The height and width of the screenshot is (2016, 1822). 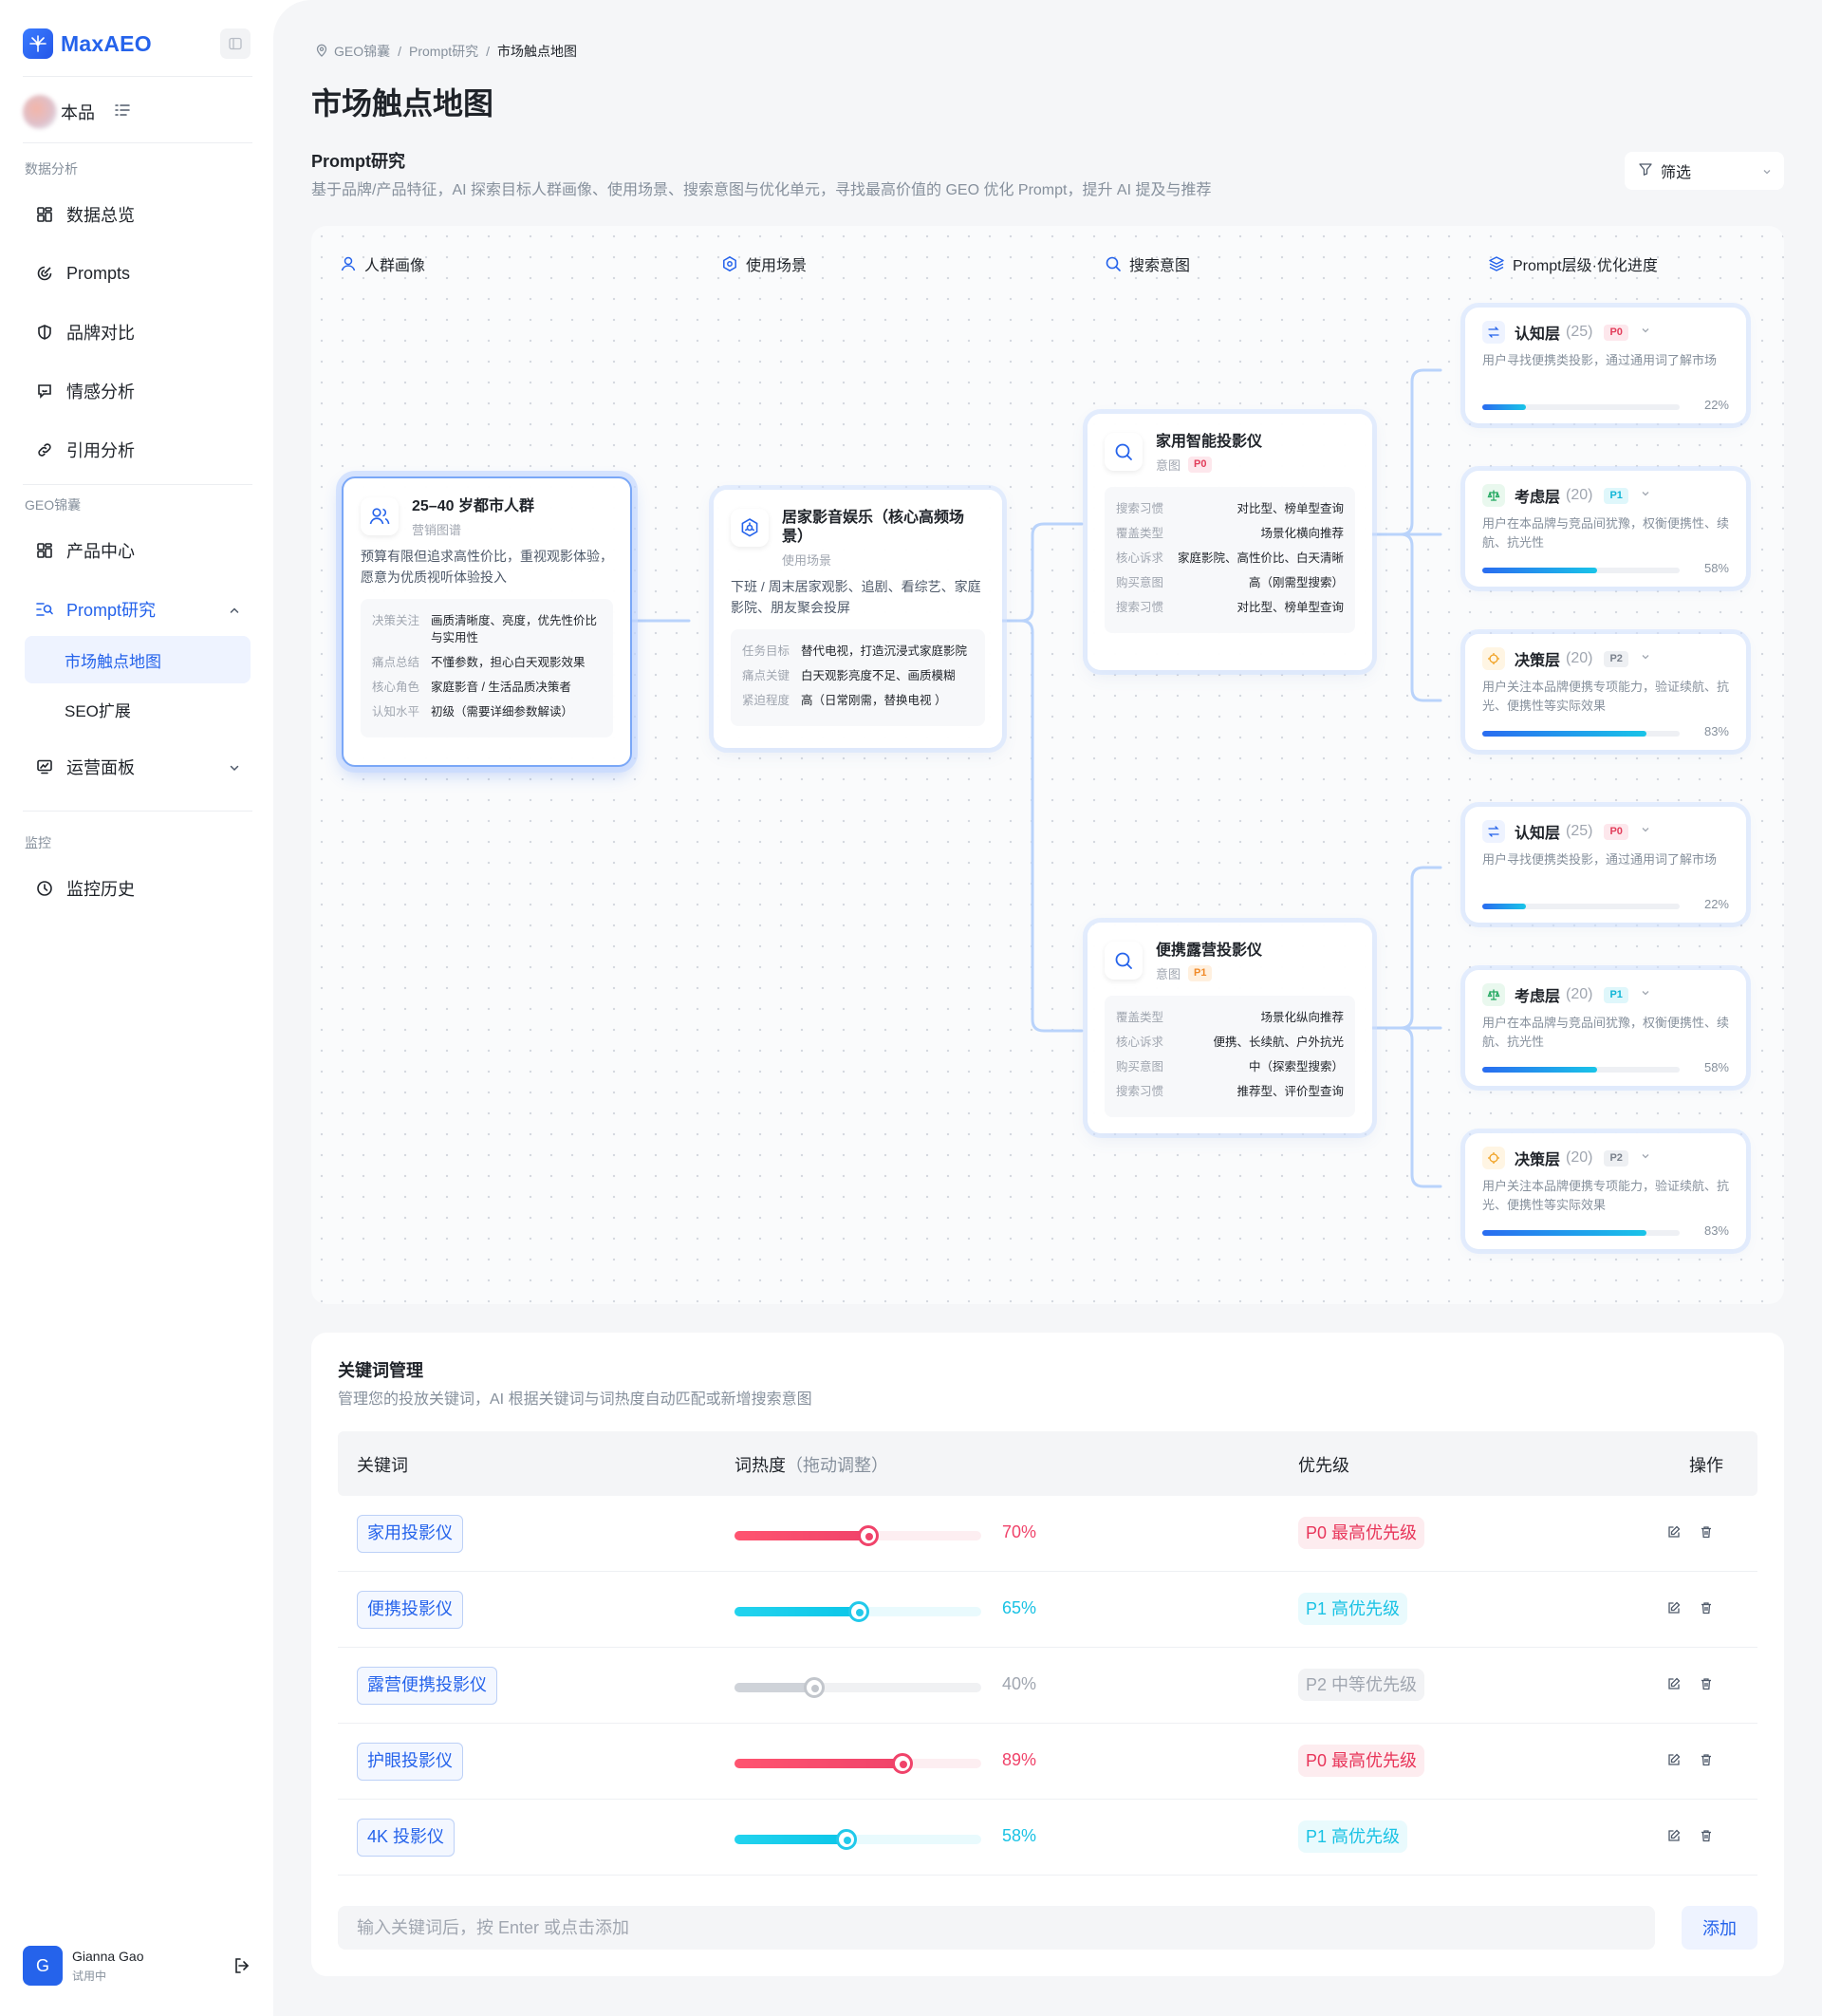 I want to click on column-header-heat: 词热度（拖动调整）, so click(x=811, y=1464).